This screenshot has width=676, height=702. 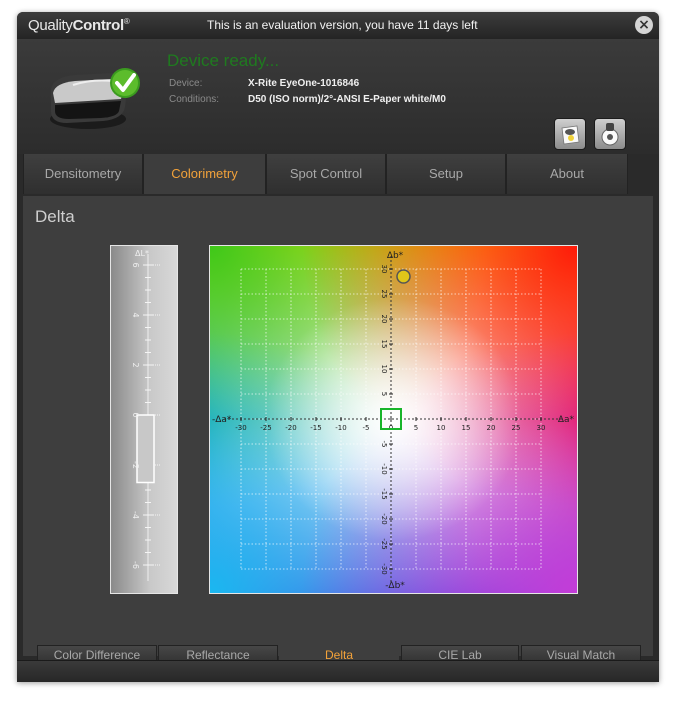 I want to click on delta-a-tick-label: -30, so click(x=240, y=428).